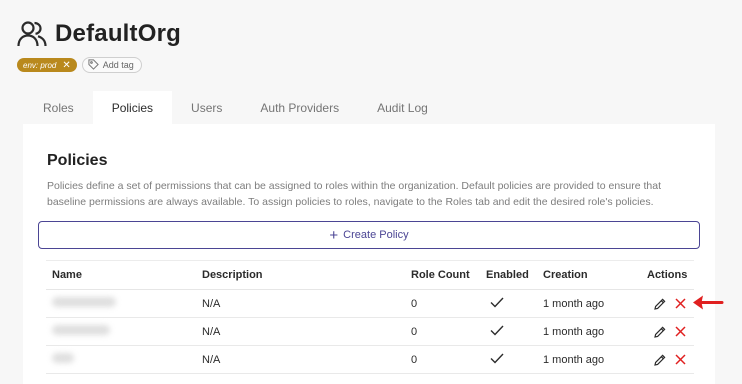  I want to click on tab-audit-log: Audit Log, so click(402, 107).